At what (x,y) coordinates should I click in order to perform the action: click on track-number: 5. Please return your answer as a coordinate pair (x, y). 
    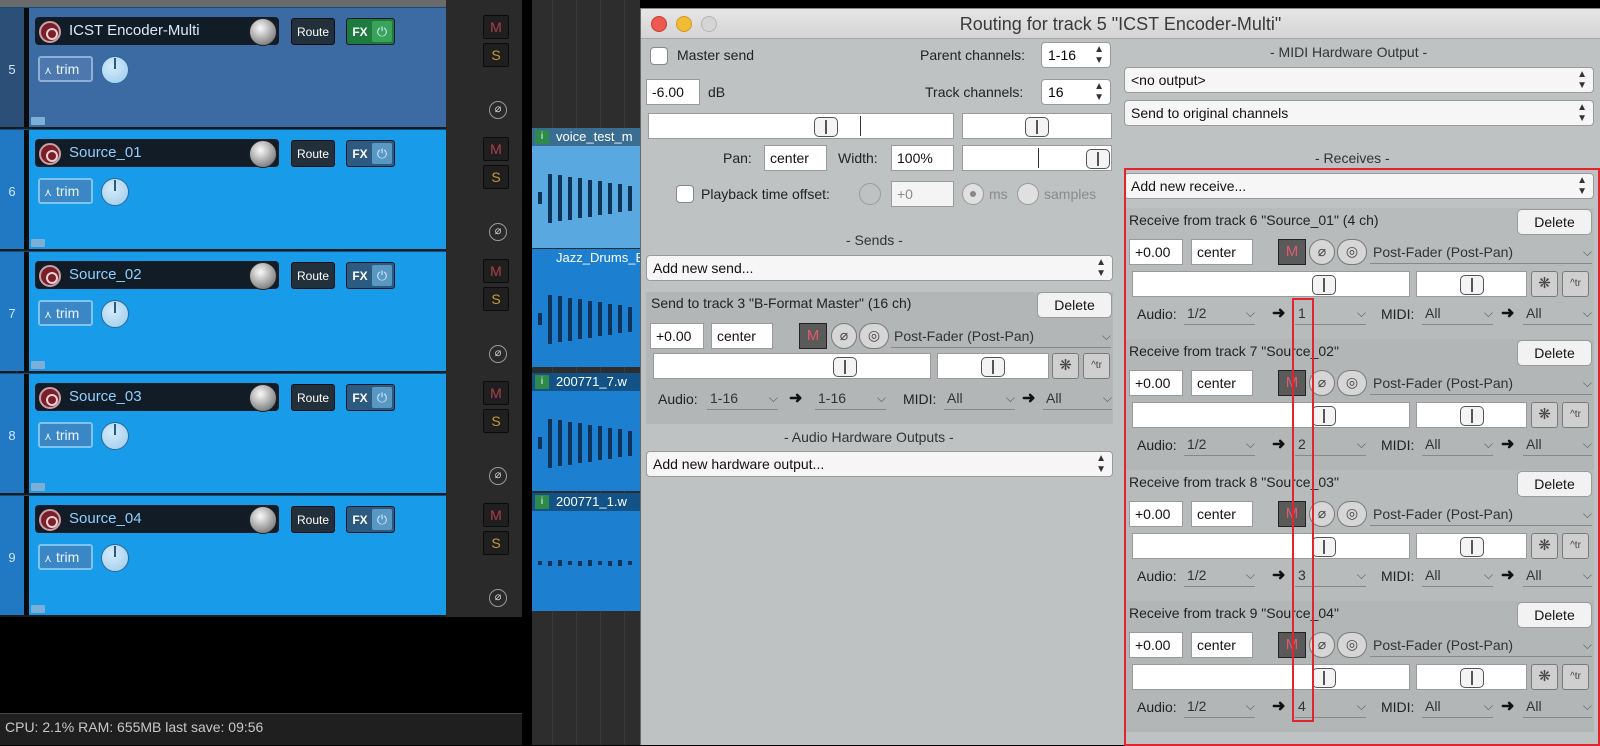
    Looking at the image, I should click on (12, 67).